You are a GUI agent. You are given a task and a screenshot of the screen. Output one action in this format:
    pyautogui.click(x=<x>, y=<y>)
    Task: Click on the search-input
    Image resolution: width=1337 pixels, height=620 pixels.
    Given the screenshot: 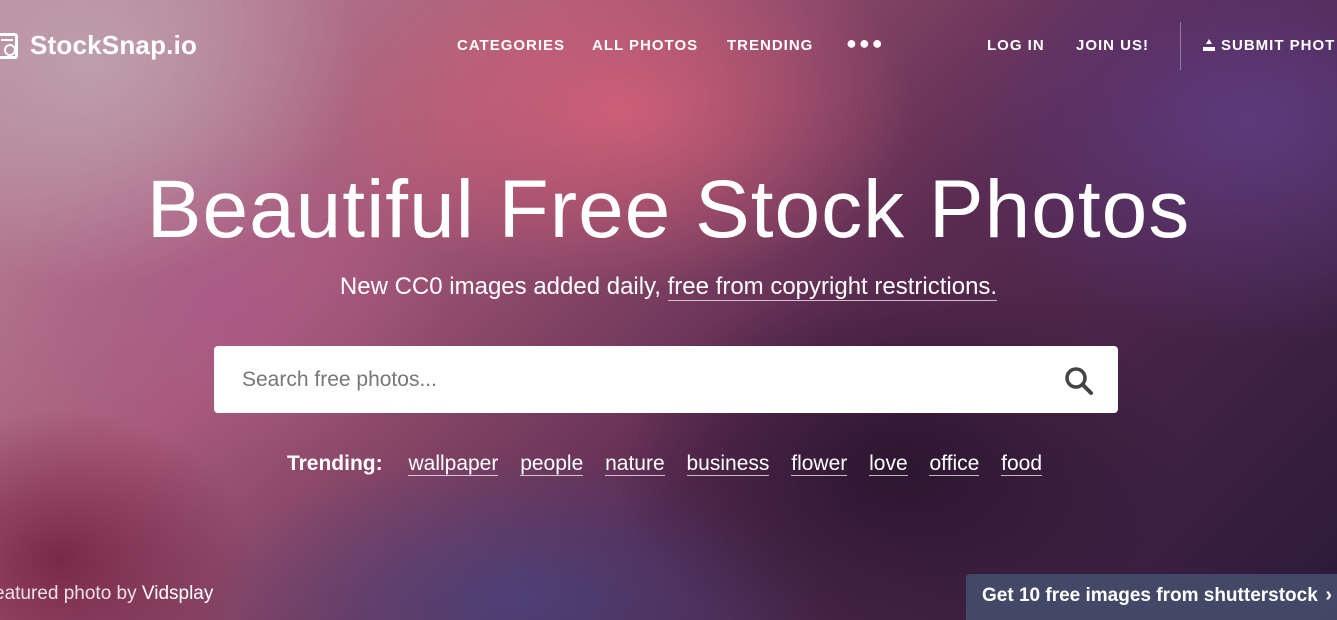 What is the action you would take?
    pyautogui.click(x=639, y=379)
    